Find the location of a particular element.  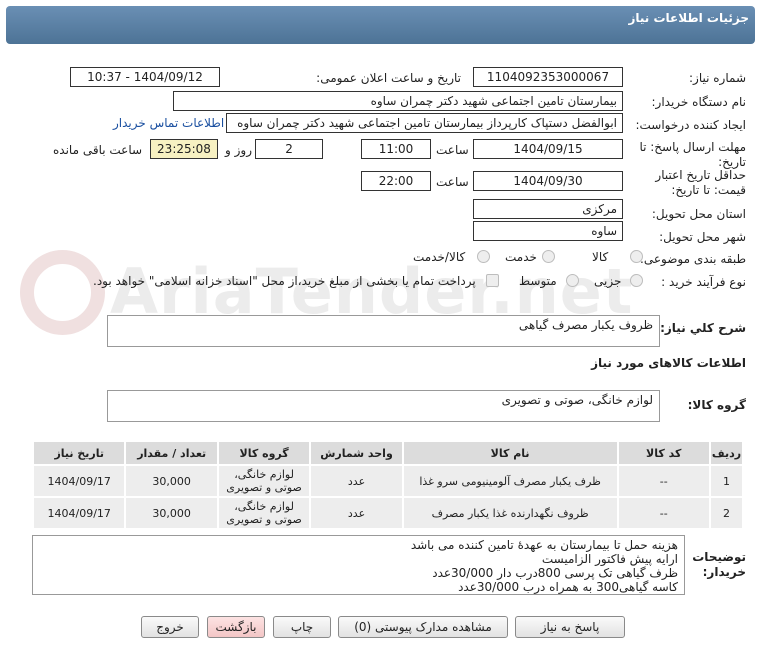

deadline-date-field: 1404/09/15 is located at coordinates (548, 149).